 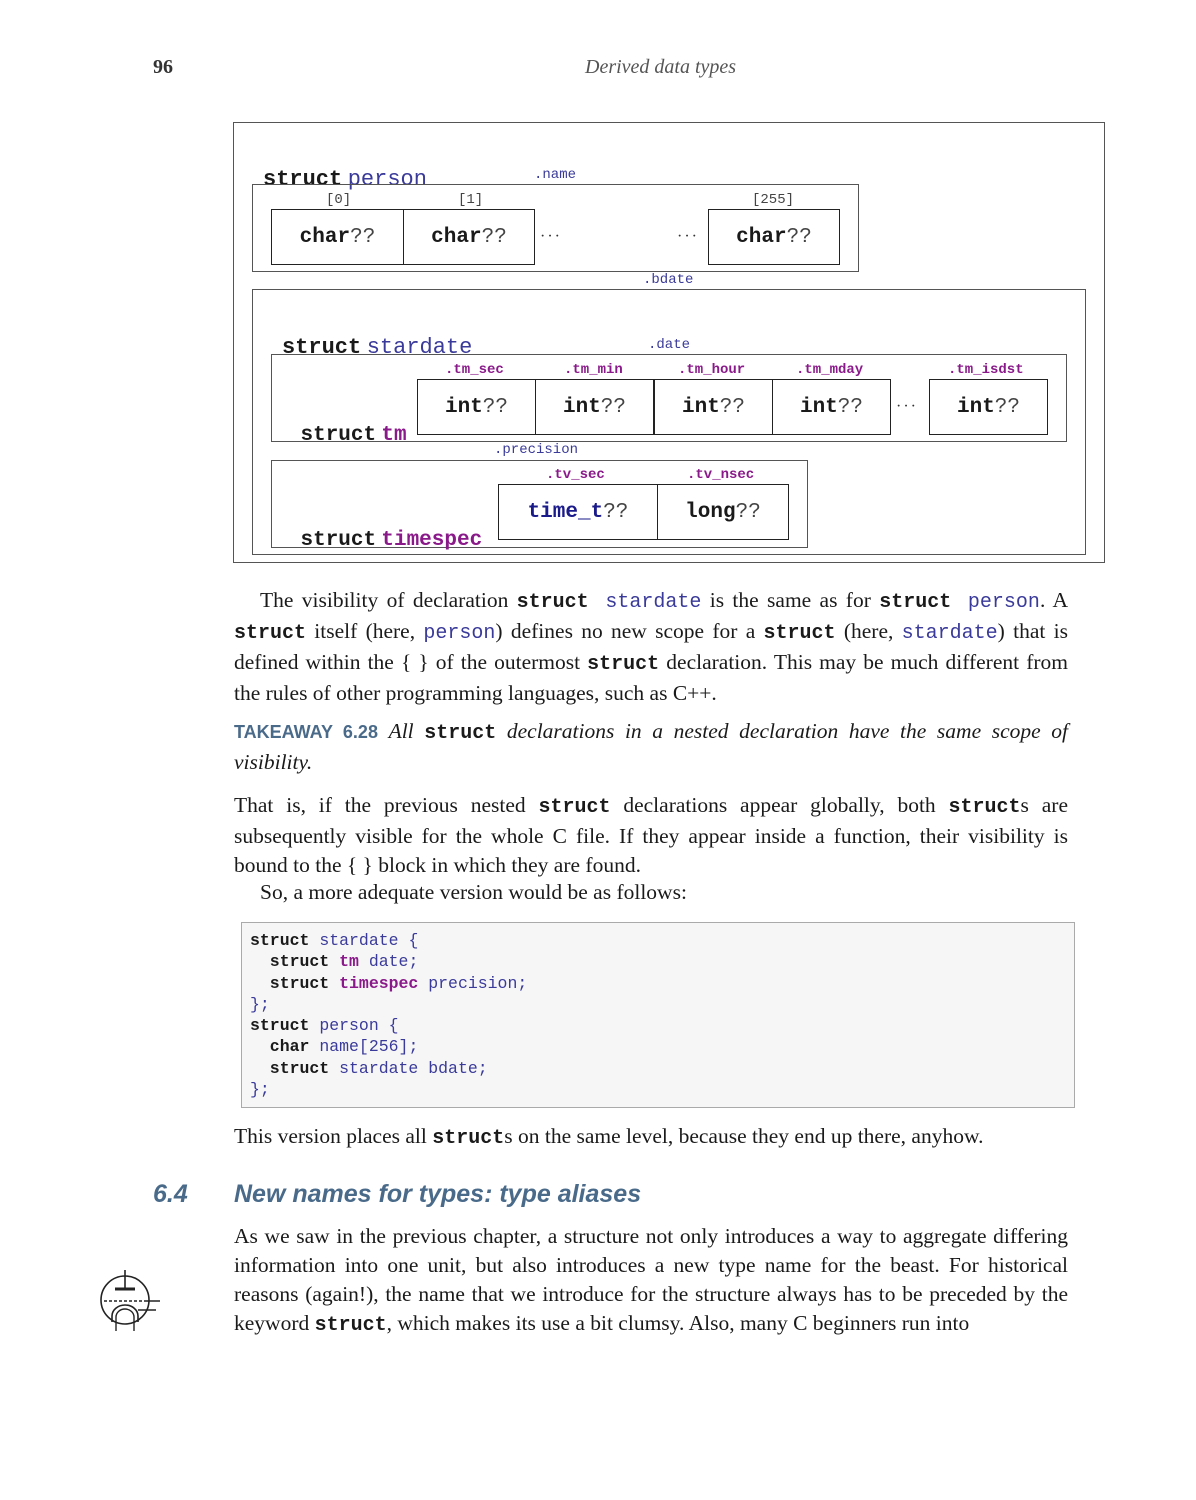 What do you see at coordinates (306, 732) in the screenshot?
I see `takeaway-label: TAKEAWAY 6.28` at bounding box center [306, 732].